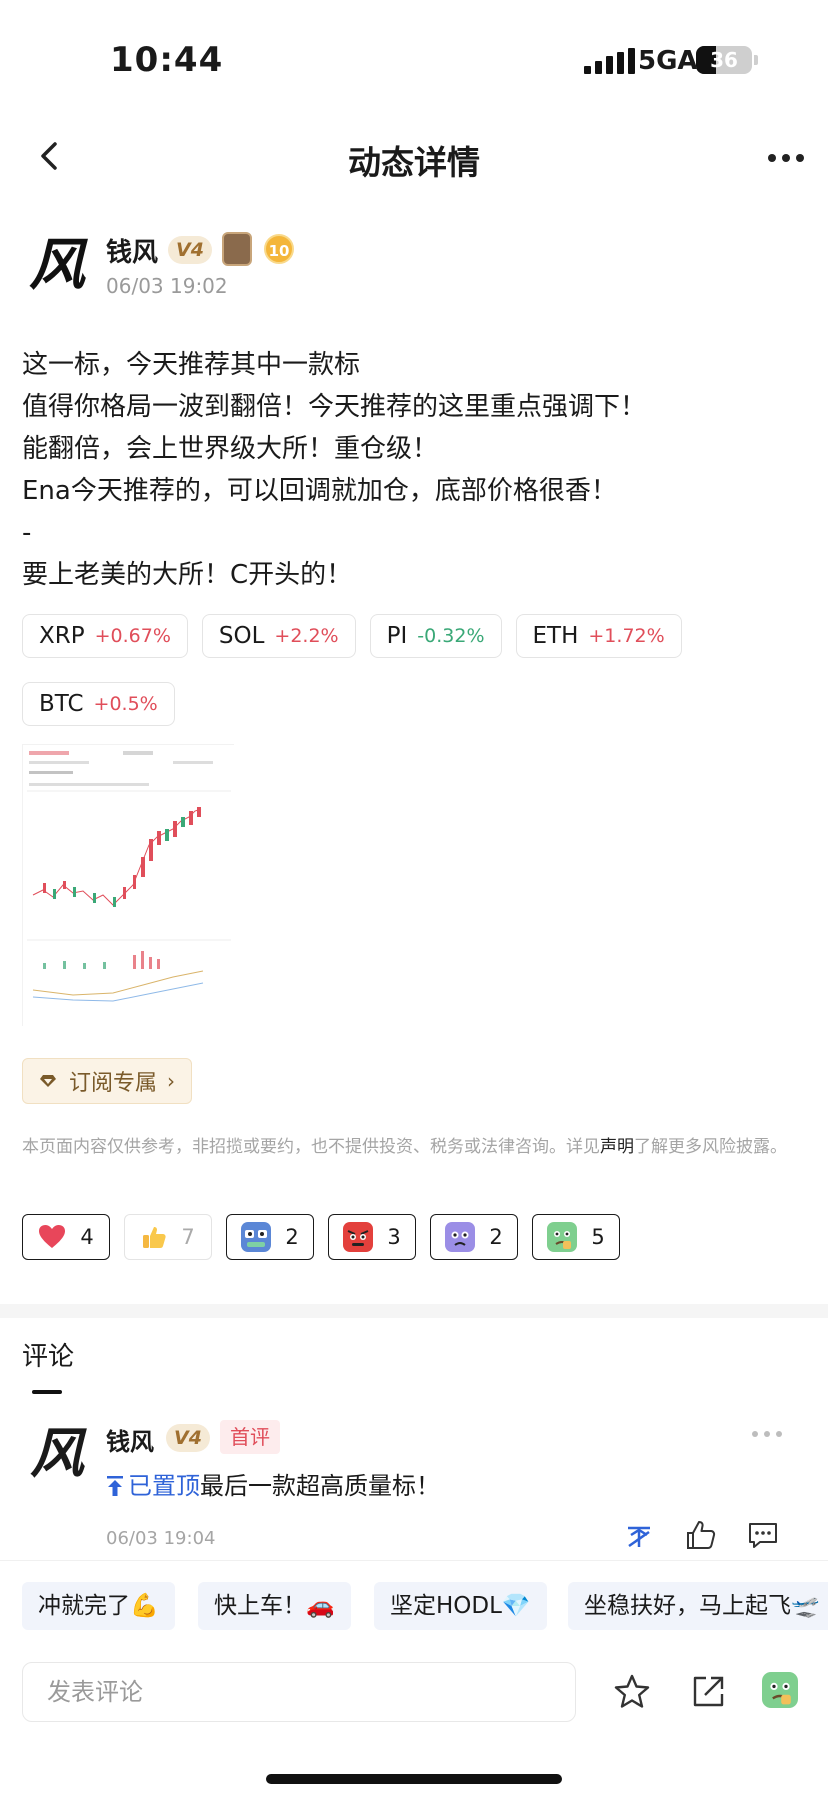 The height and width of the screenshot is (1800, 828). Describe the element at coordinates (786, 158) in the screenshot. I see `more-button` at that location.